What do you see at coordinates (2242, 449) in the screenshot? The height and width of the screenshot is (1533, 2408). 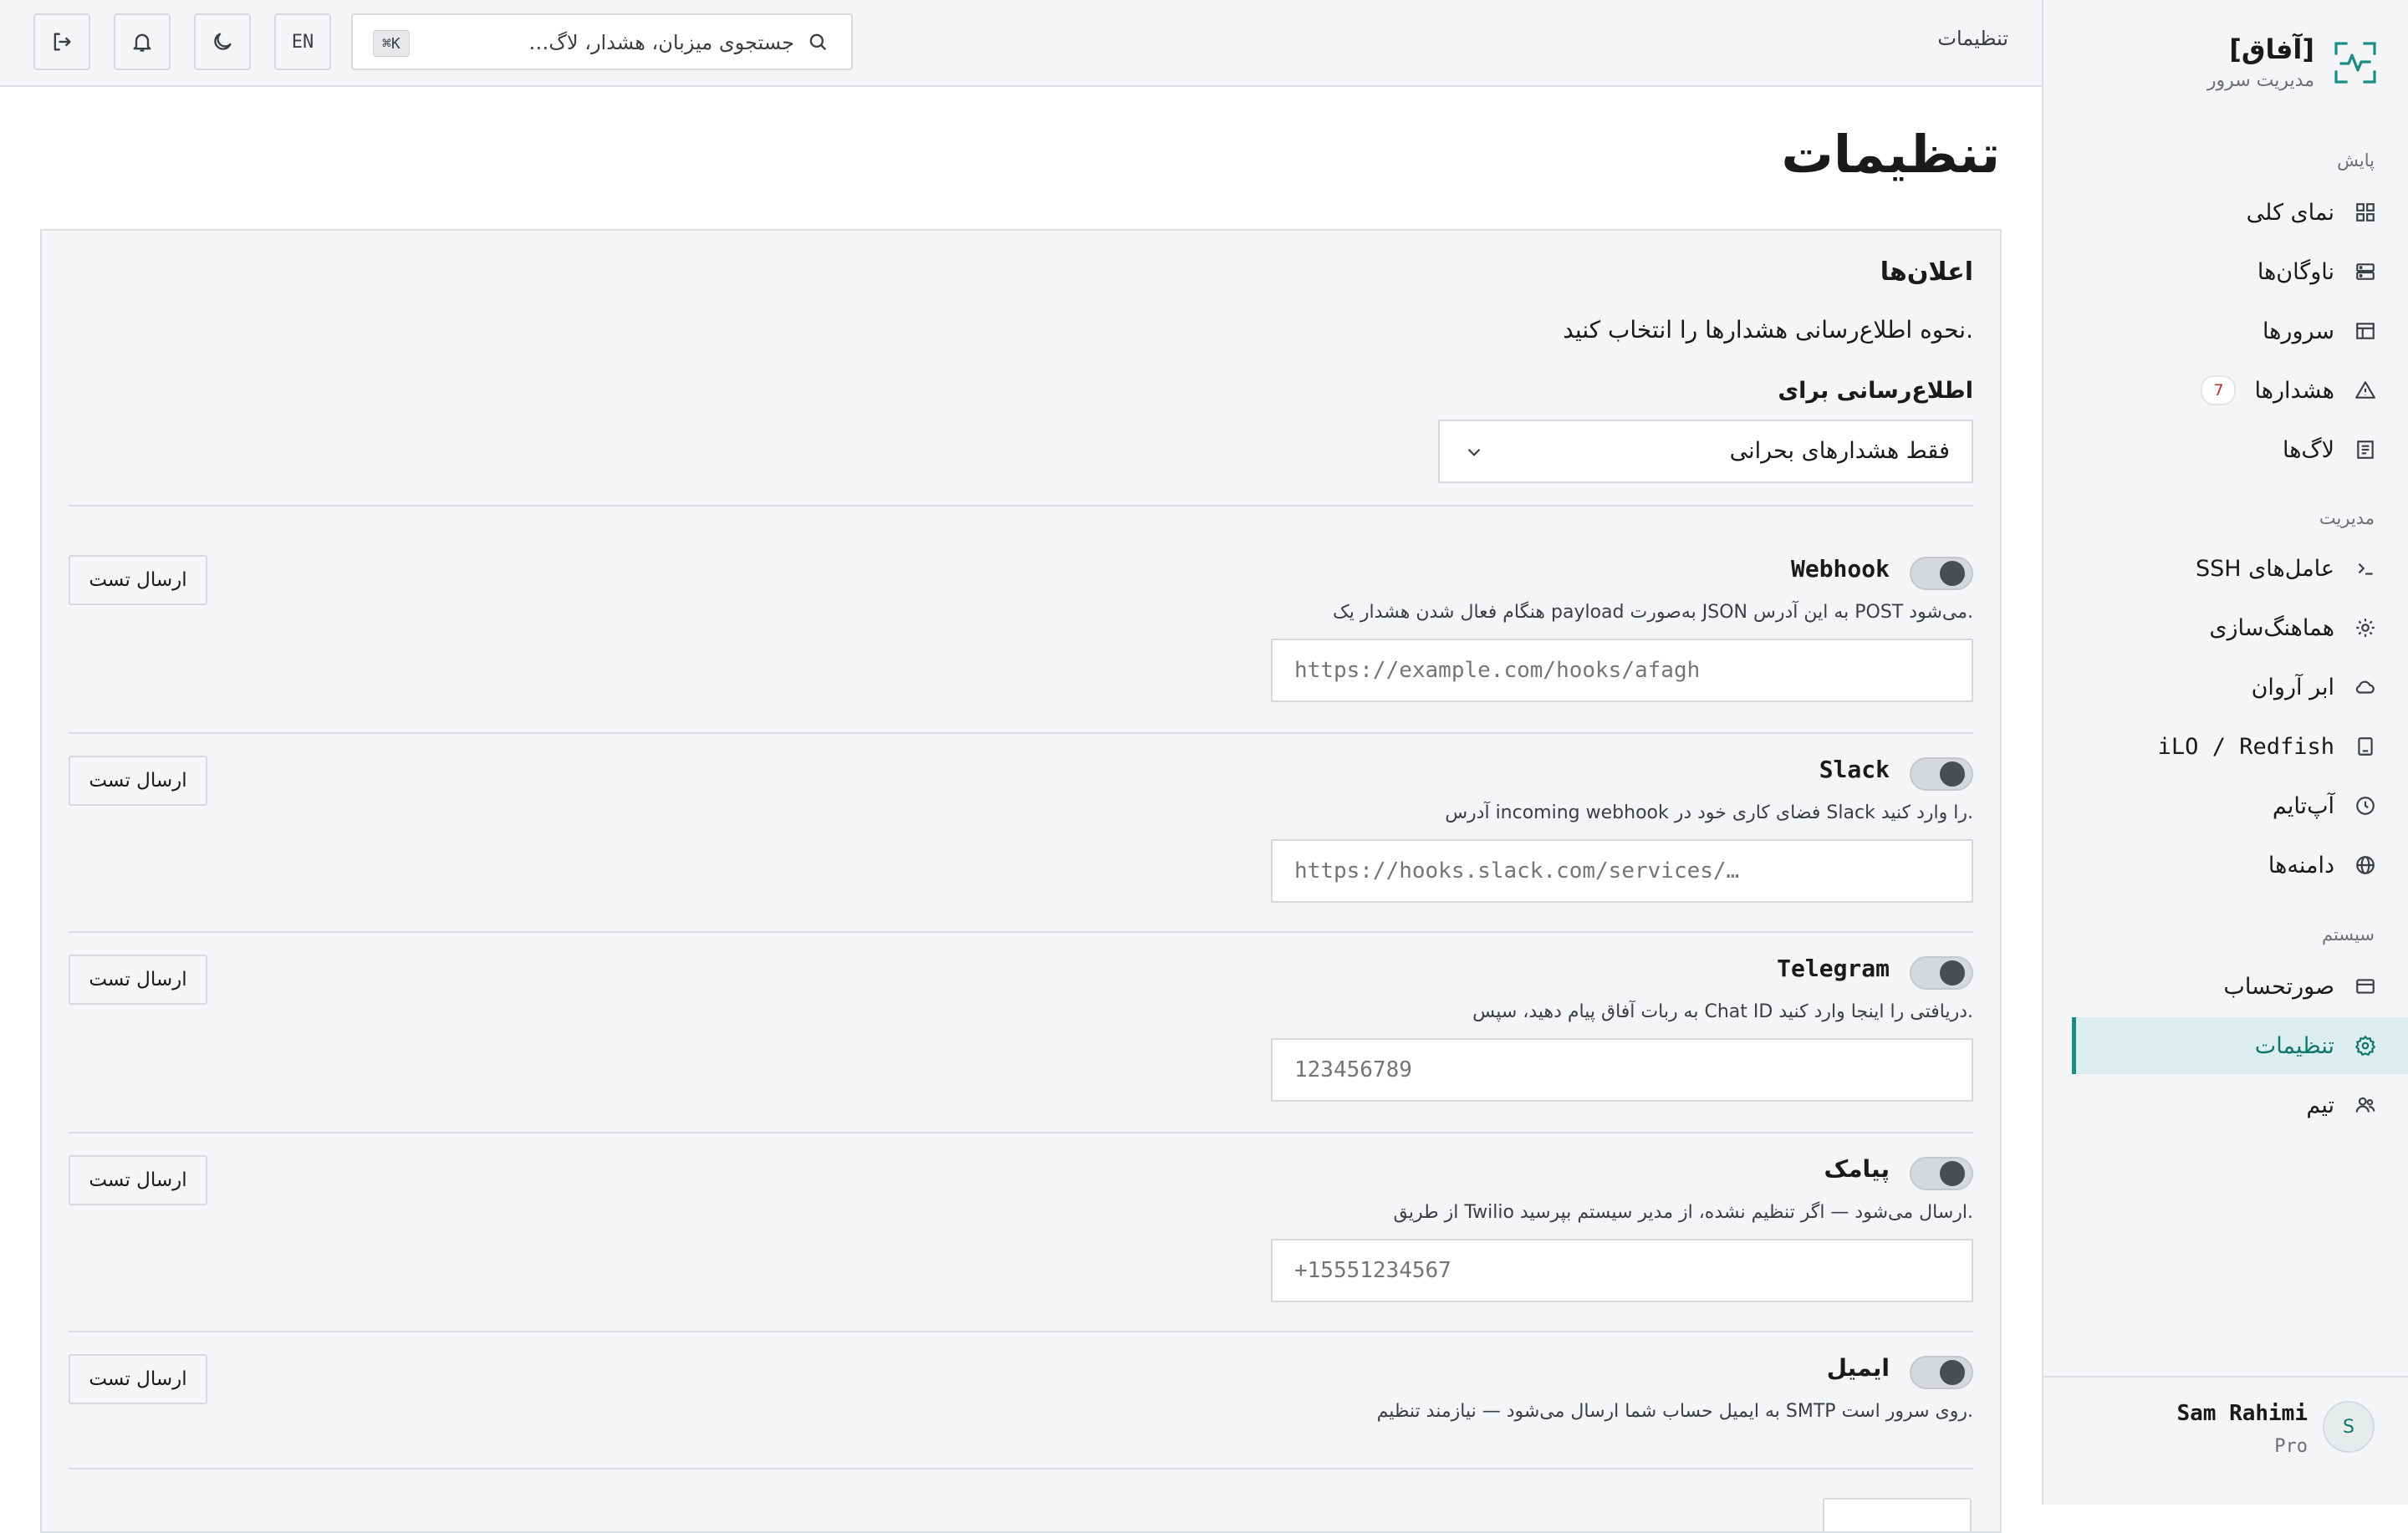 I see `sidebar-item-logs: لاگ‌ها` at bounding box center [2242, 449].